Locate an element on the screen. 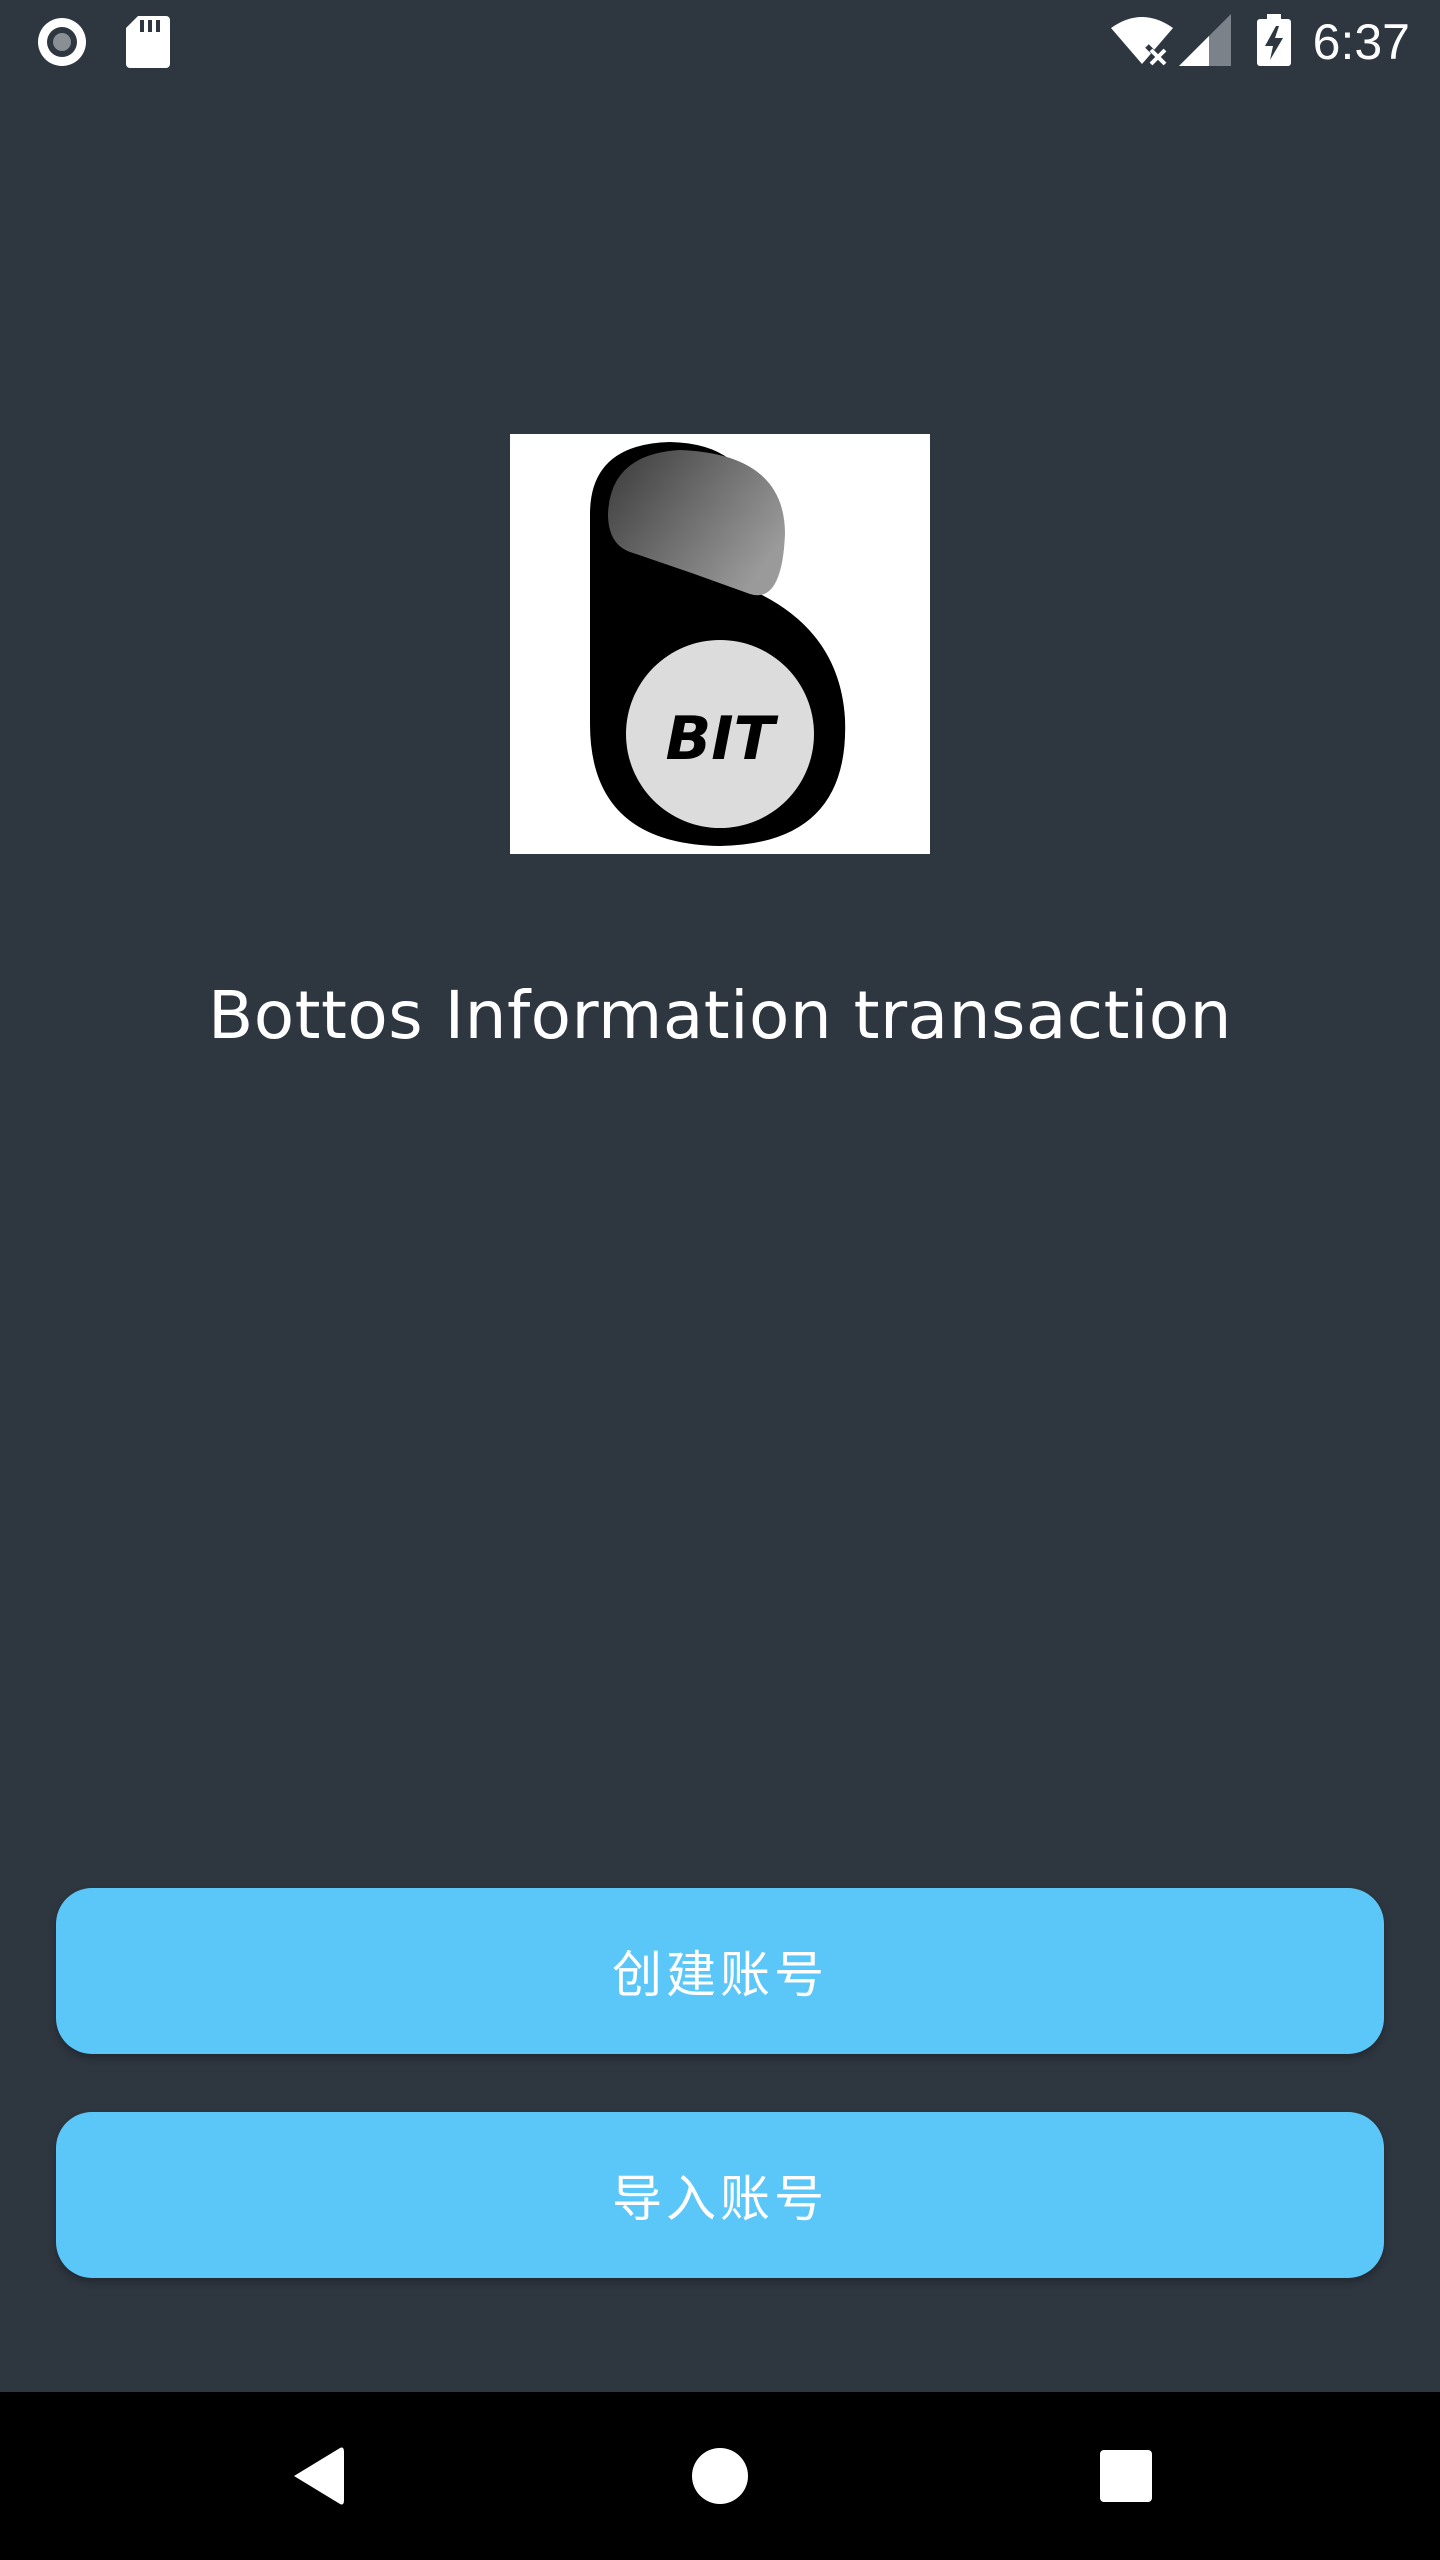 This screenshot has height=2560, width=1440. wifi-no-internet-icon is located at coordinates (1142, 42).